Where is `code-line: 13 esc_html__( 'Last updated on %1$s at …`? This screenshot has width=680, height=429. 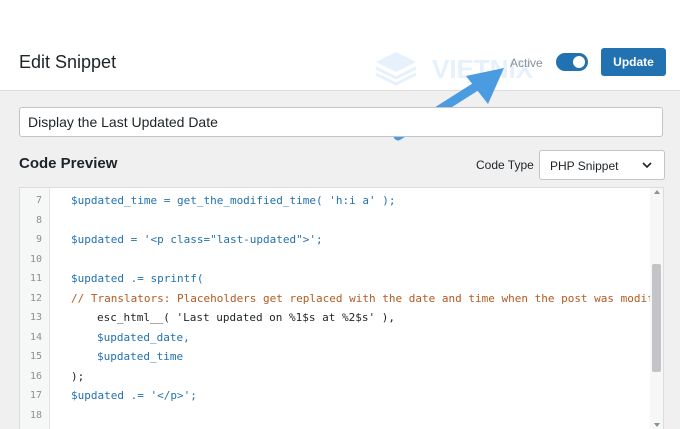 code-line: 13 esc_html__( 'Last updated on %1$s at … is located at coordinates (341, 318).